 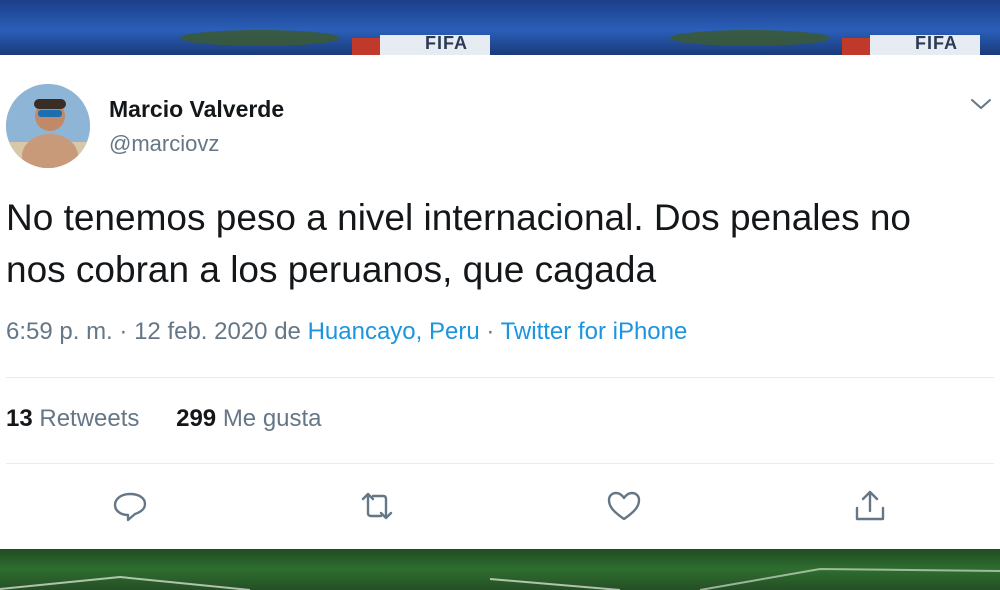 I want to click on author-name: Marcio Valverde, so click(x=196, y=109).